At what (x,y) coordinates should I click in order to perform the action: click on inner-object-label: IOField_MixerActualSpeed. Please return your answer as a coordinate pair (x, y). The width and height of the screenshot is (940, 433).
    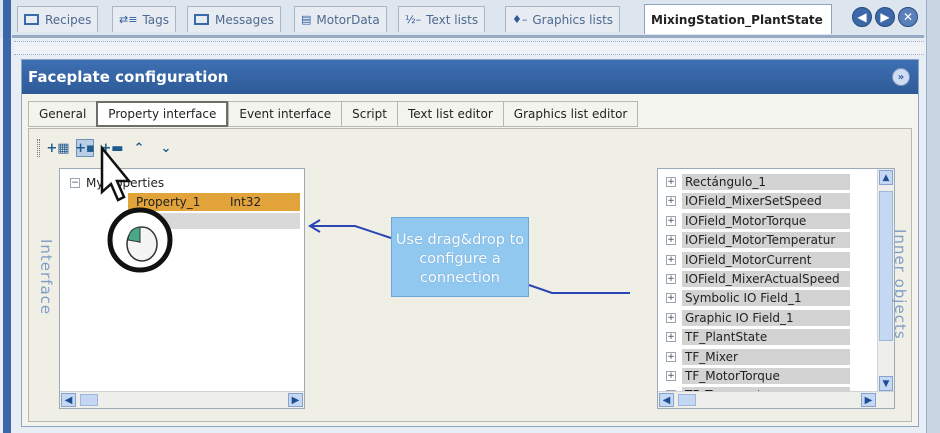
    Looking at the image, I should click on (766, 279).